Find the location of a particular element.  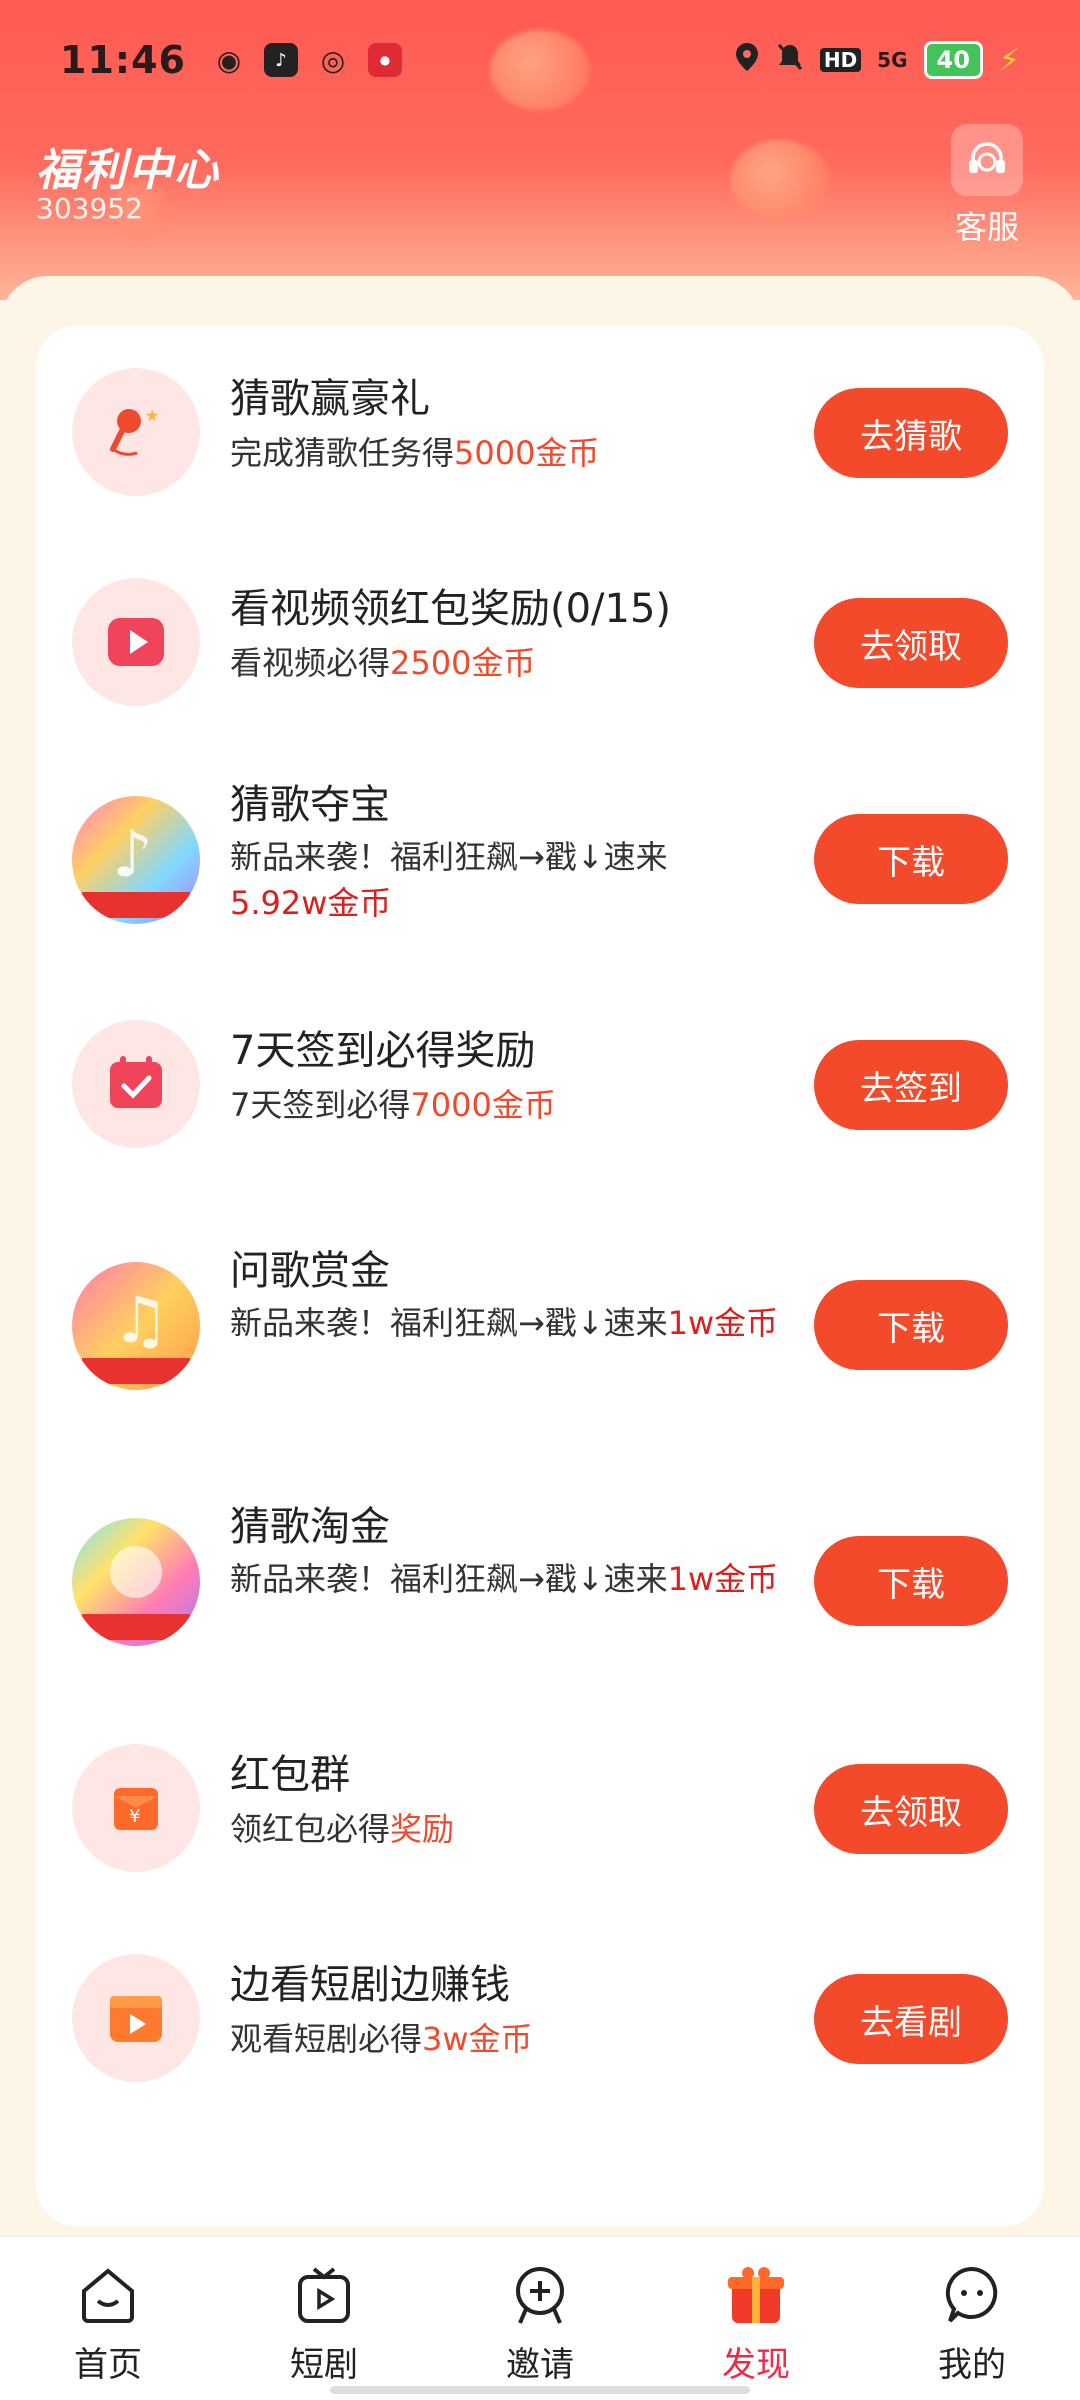

music-app-icon is located at coordinates (136, 1582).